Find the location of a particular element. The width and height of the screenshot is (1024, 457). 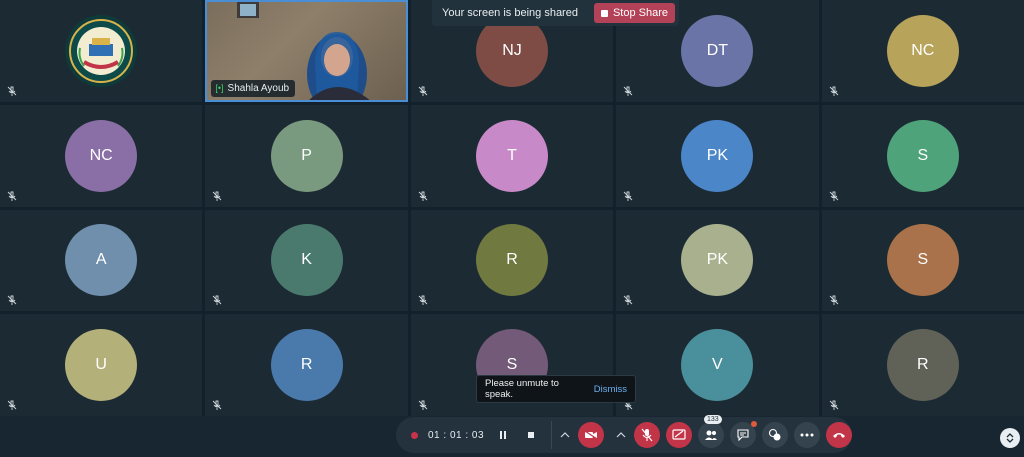

participant-tile: A is located at coordinates (101, 260).